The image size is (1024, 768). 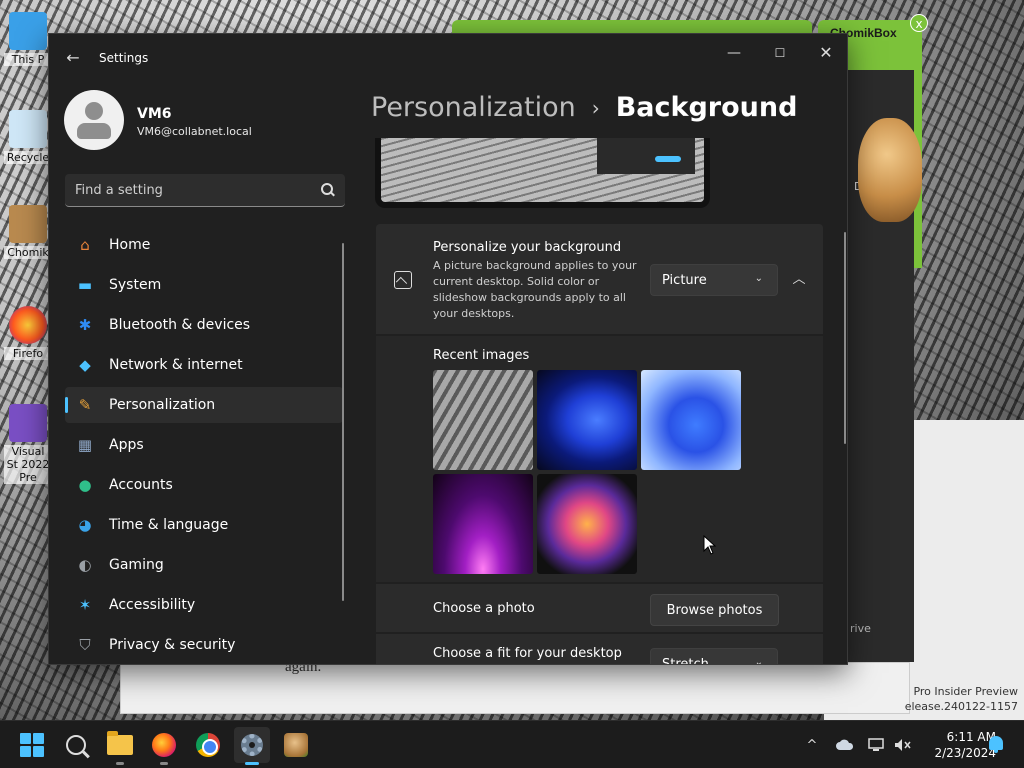 I want to click on sidebar-item-label: Bluetooth & devices, so click(x=180, y=325).